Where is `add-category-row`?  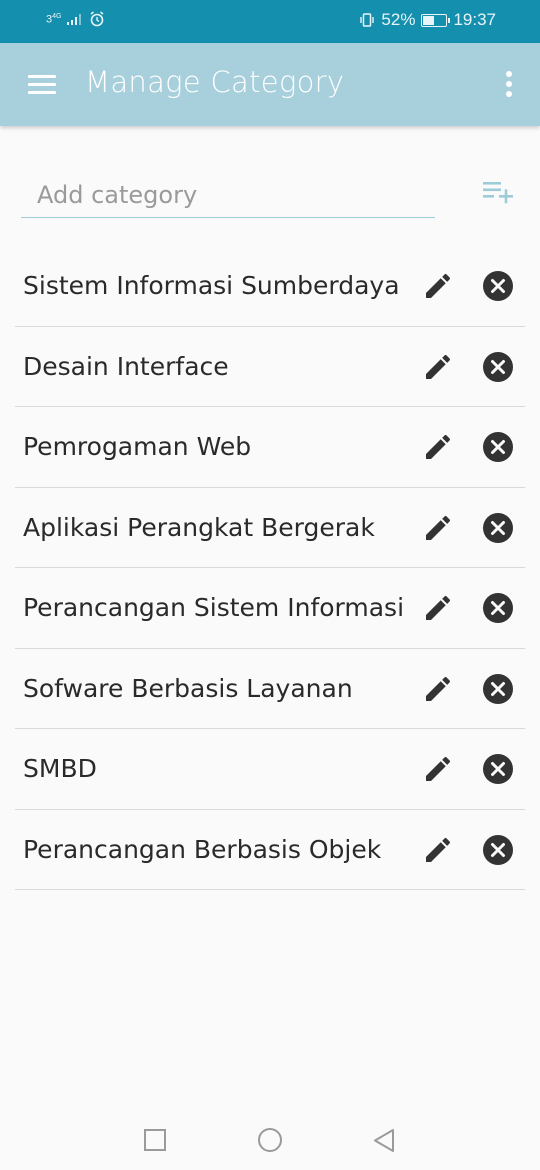
add-category-row is located at coordinates (271, 197).